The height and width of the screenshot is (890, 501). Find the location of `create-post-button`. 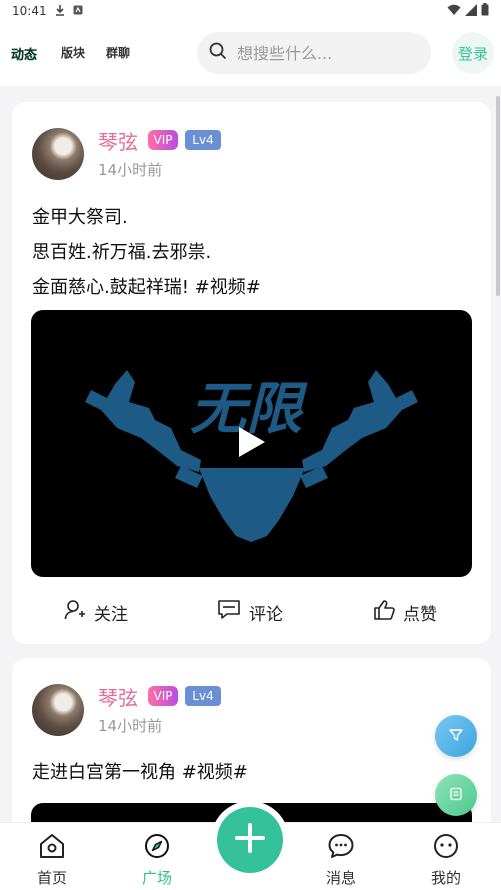

create-post-button is located at coordinates (250, 840).